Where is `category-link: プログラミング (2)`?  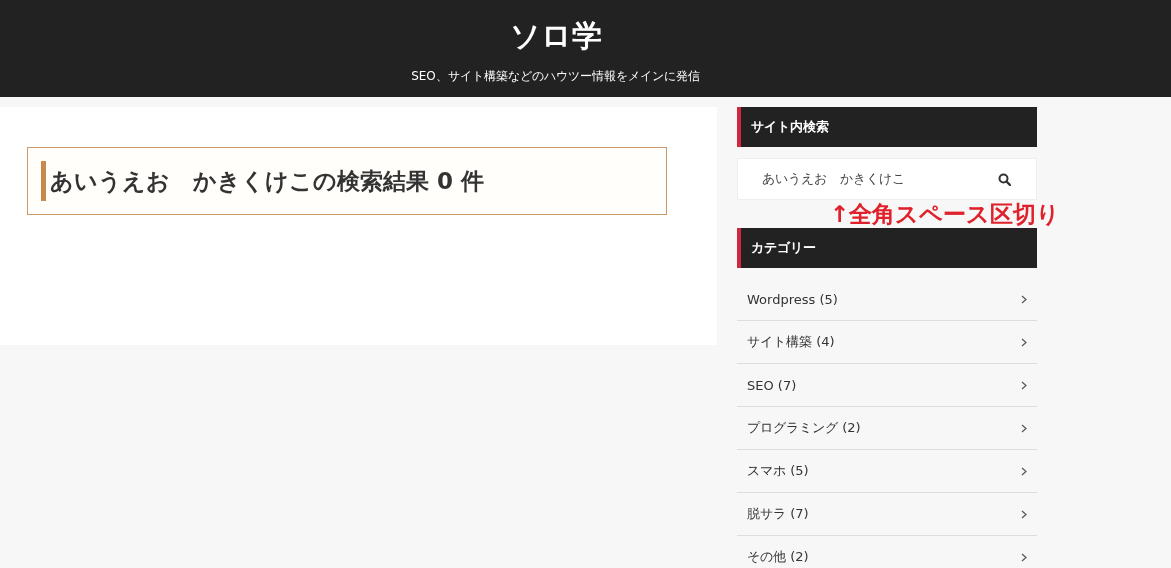 category-link: プログラミング (2) is located at coordinates (887, 428).